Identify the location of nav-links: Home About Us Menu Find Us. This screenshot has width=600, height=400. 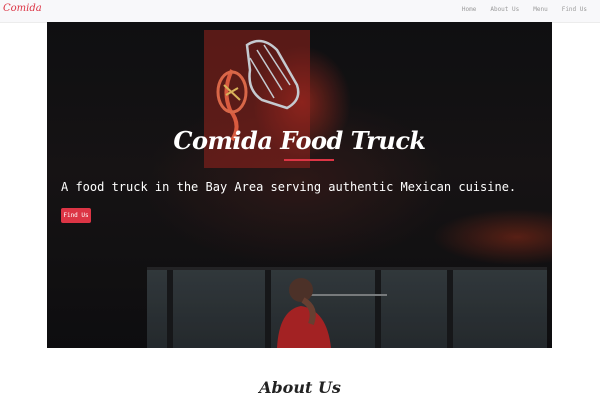
(524, 9).